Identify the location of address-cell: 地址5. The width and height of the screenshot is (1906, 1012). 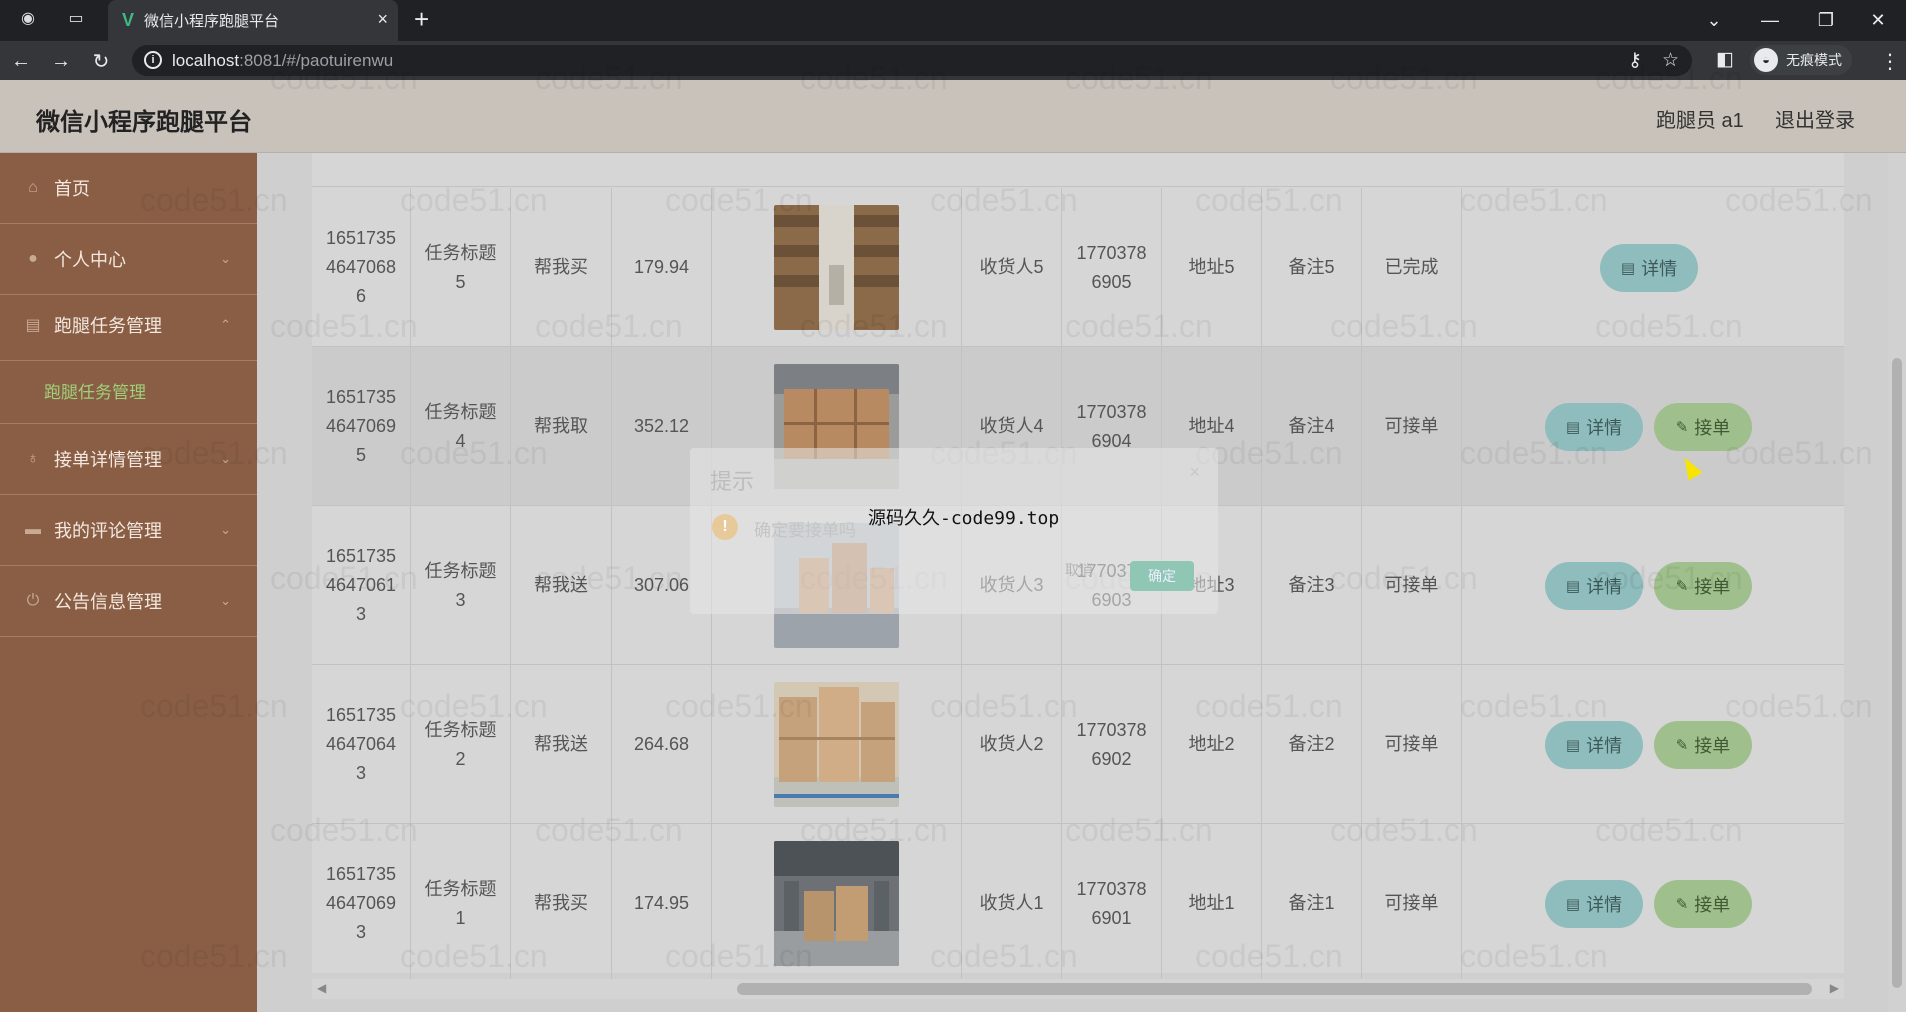
(1212, 267).